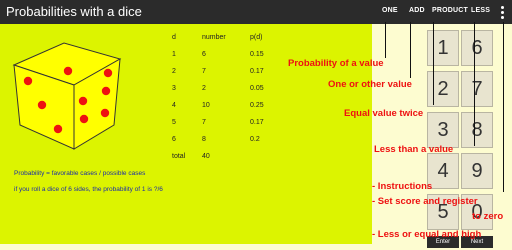 This screenshot has width=512, height=250. What do you see at coordinates (503, 107) in the screenshot?
I see `annotation-line-menu` at bounding box center [503, 107].